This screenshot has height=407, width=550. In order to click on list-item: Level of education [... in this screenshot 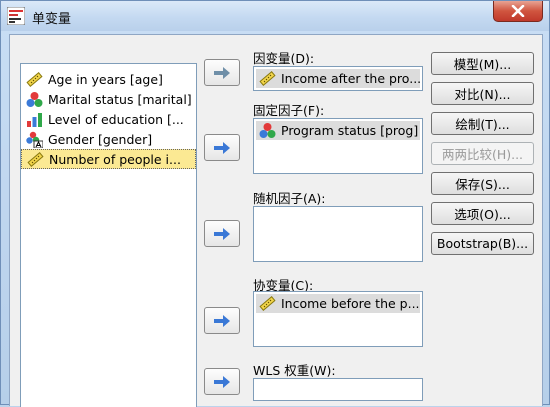, I will do `click(108, 119)`.